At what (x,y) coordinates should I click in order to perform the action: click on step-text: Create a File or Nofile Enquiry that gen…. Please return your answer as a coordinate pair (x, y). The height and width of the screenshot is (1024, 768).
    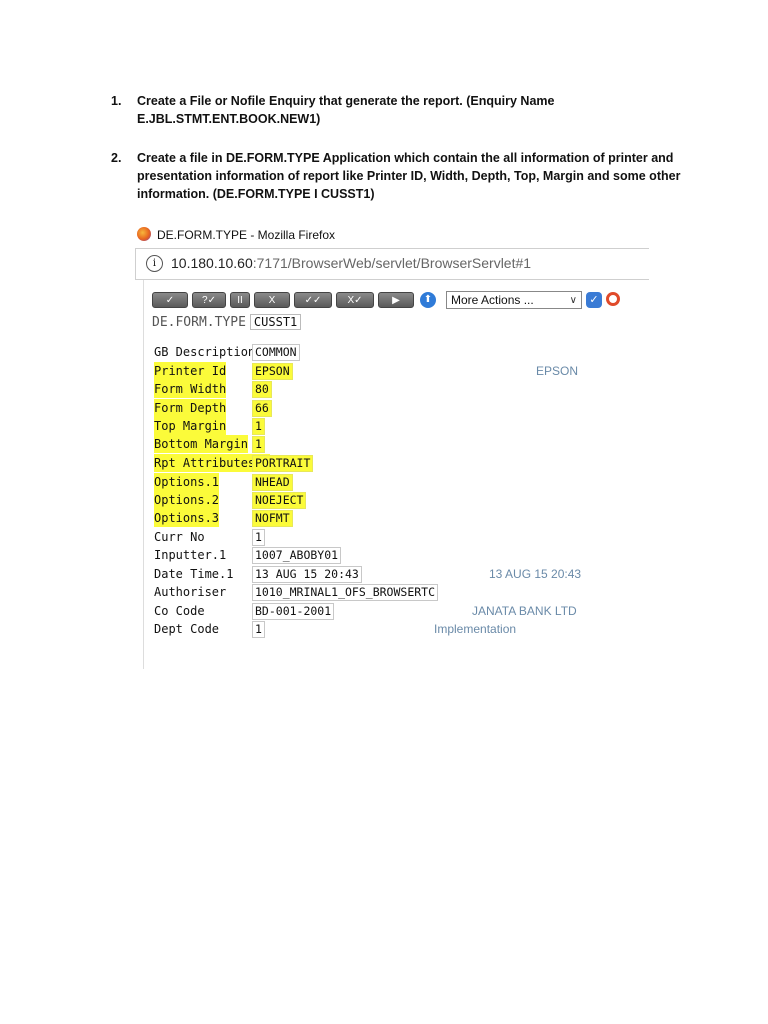
    Looking at the image, I should click on (302, 101).